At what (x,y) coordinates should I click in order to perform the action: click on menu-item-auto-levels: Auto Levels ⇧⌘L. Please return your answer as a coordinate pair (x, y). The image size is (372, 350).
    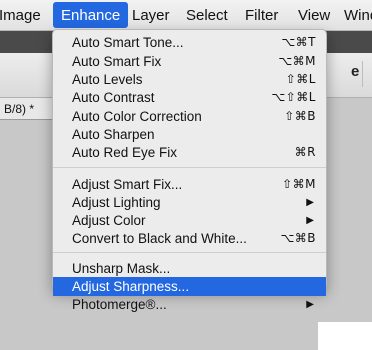
    Looking at the image, I should click on (189, 79).